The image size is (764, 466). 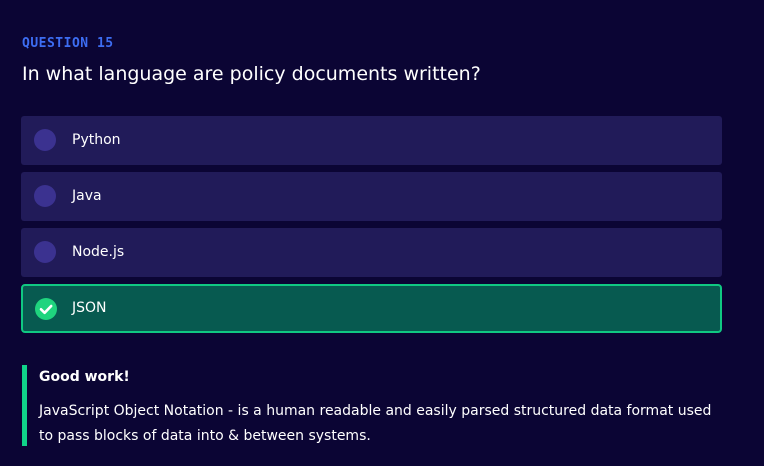 I want to click on answer-option-nodejs: Node.js, so click(x=371, y=252).